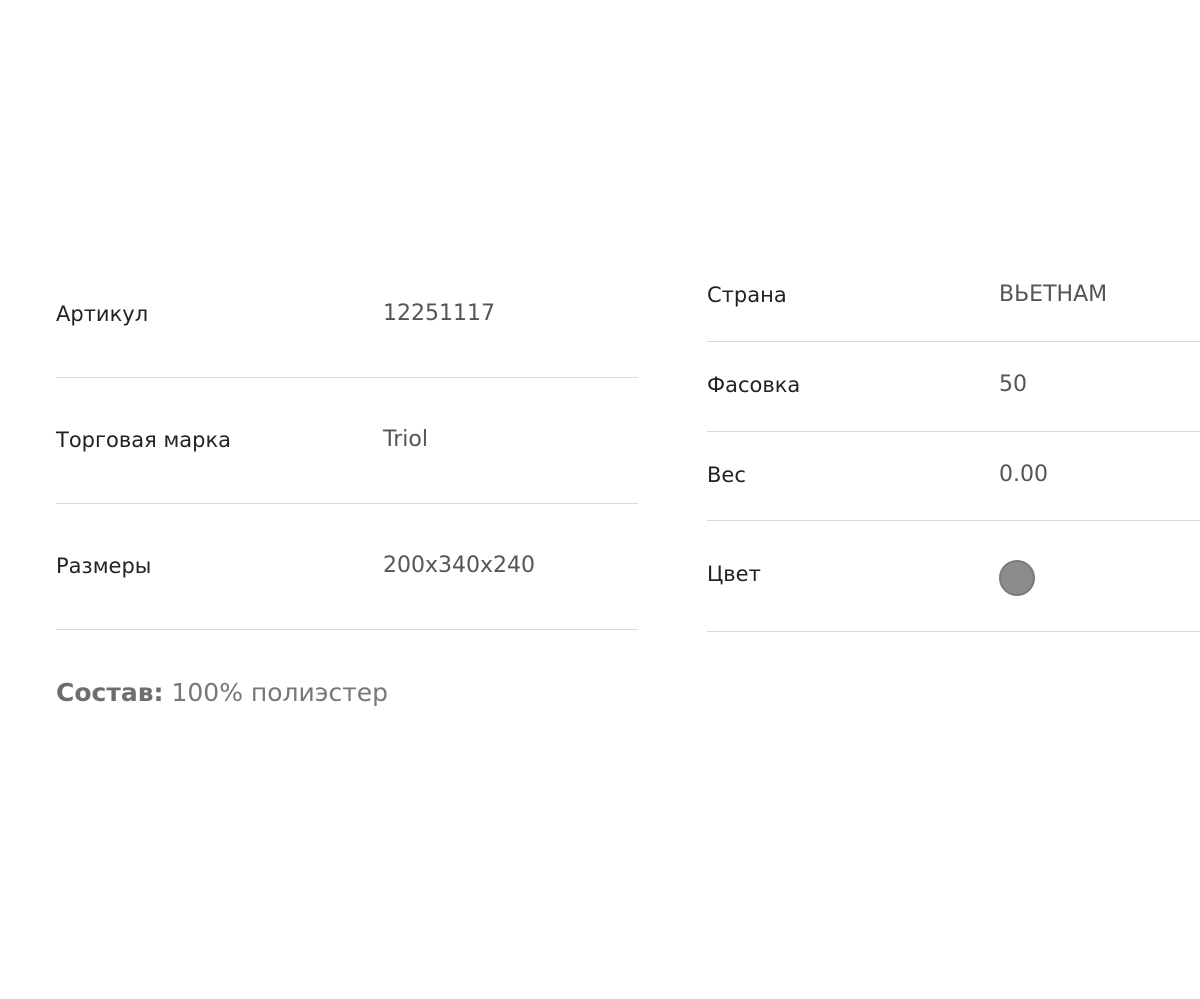 The width and height of the screenshot is (1200, 999). I want to click on composition-line: Состав: 100% полиэстер, so click(222, 692).